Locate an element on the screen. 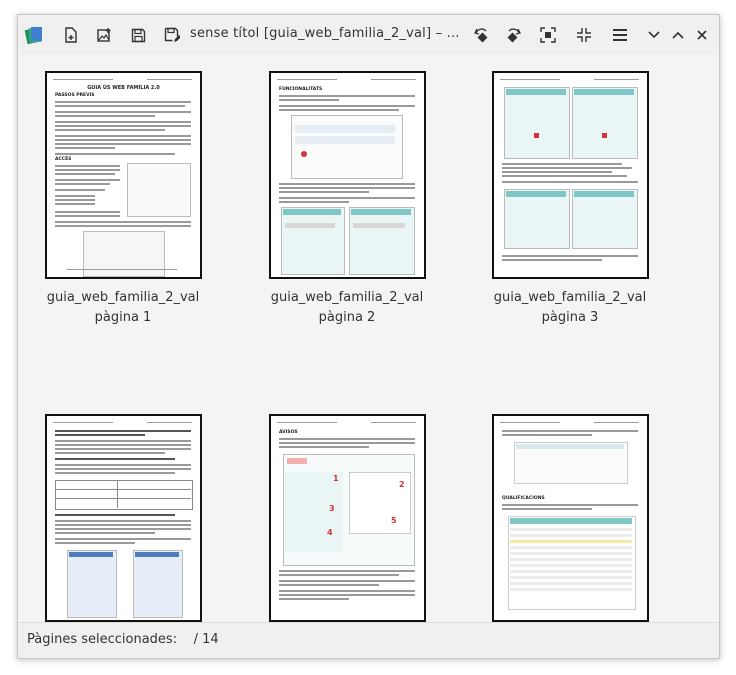  page-caption: guia_web_familia_2_val pàgina 2 is located at coordinates (347, 308).